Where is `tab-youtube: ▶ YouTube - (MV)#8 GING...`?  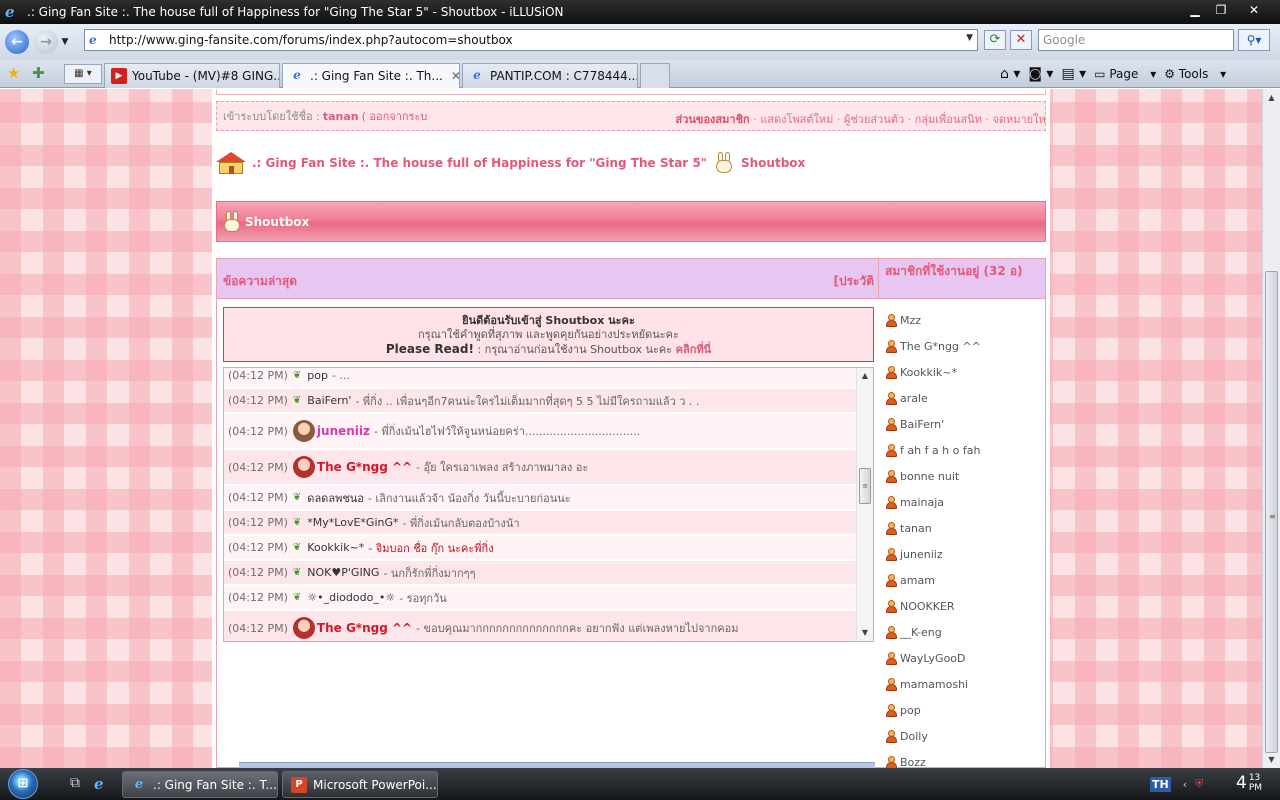
tab-youtube: ▶ YouTube - (MV)#8 GING... is located at coordinates (192, 75).